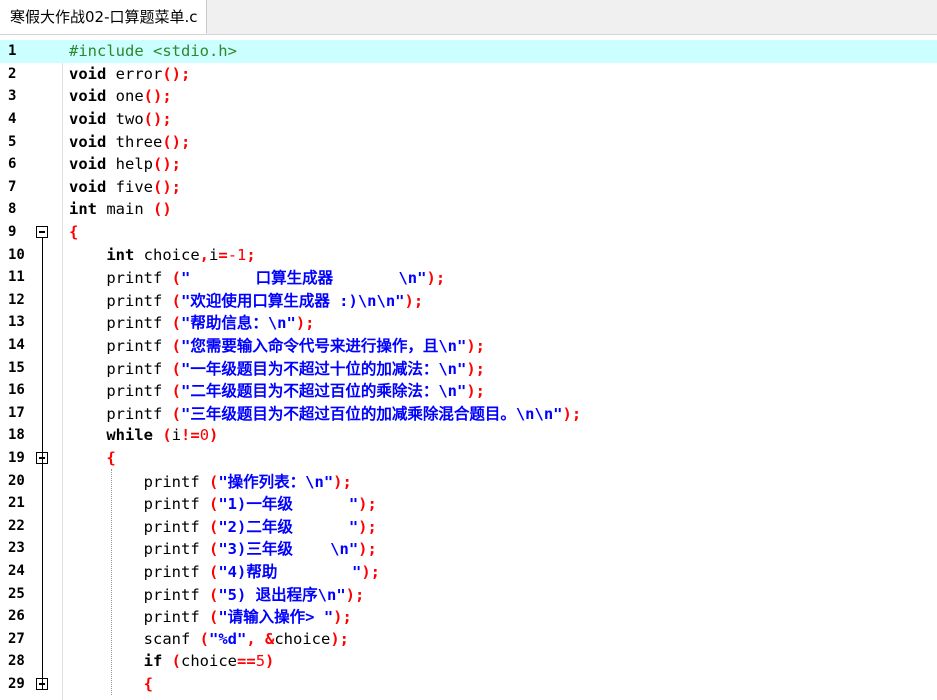 The height and width of the screenshot is (700, 937). What do you see at coordinates (468, 254) in the screenshot?
I see `code-line: 10 int choice,i=-1;` at bounding box center [468, 254].